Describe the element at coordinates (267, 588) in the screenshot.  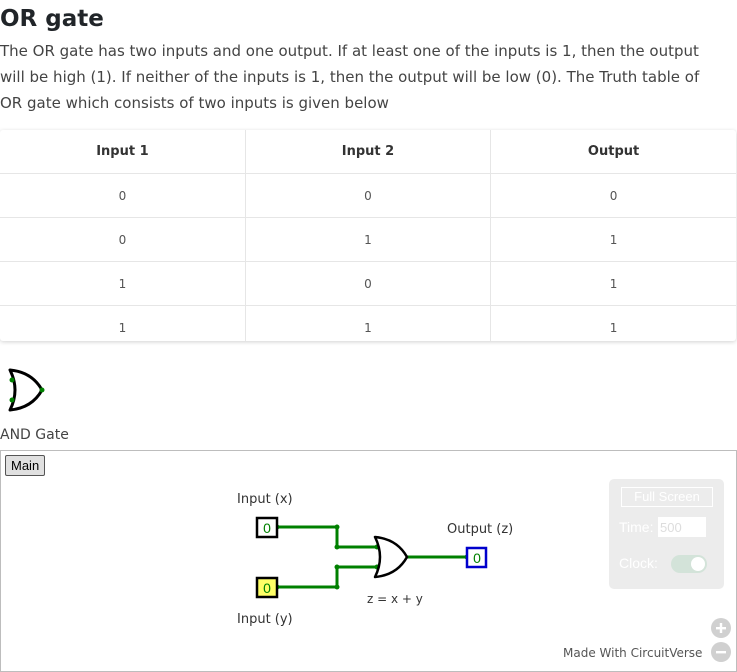
I see `input-y-value: 0` at that location.